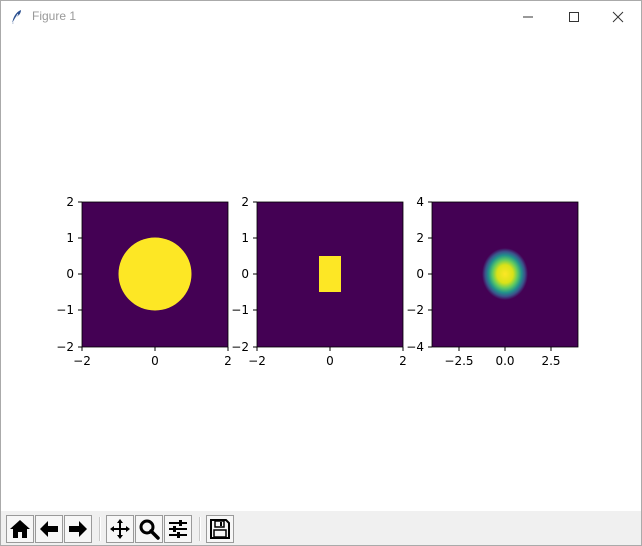 Image resolution: width=642 pixels, height=546 pixels. What do you see at coordinates (505, 274) in the screenshot?
I see `gaussian-blob` at bounding box center [505, 274].